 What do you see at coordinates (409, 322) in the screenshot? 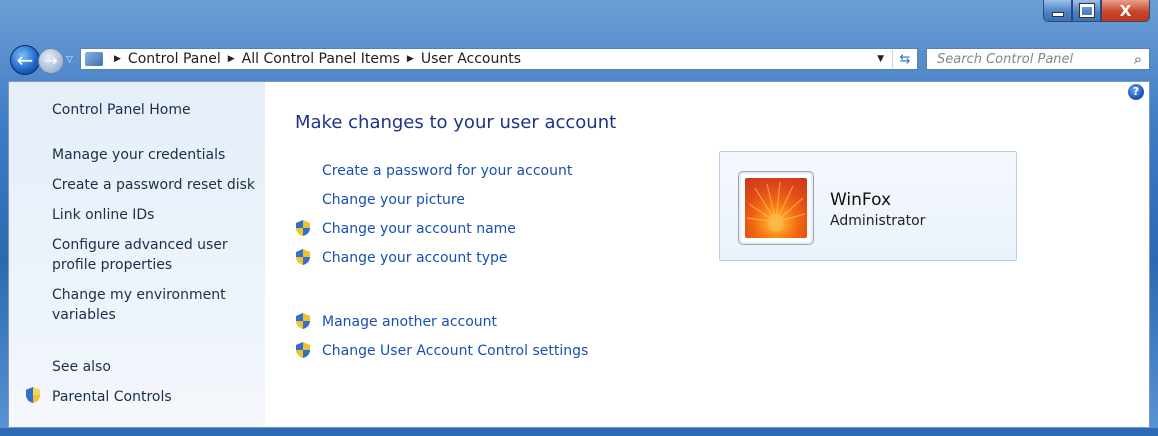
I see `manage-another-account-link: Manage another account` at bounding box center [409, 322].